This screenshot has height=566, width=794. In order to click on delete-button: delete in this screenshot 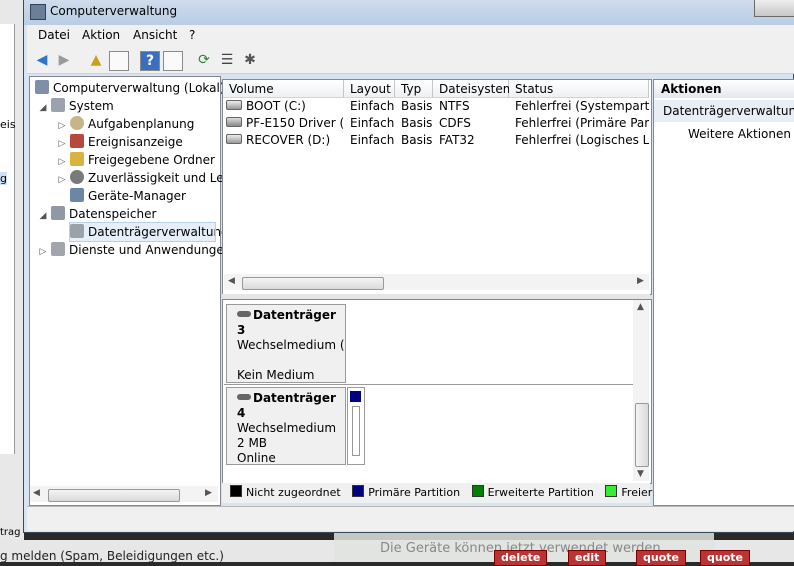, I will do `click(521, 558)`.